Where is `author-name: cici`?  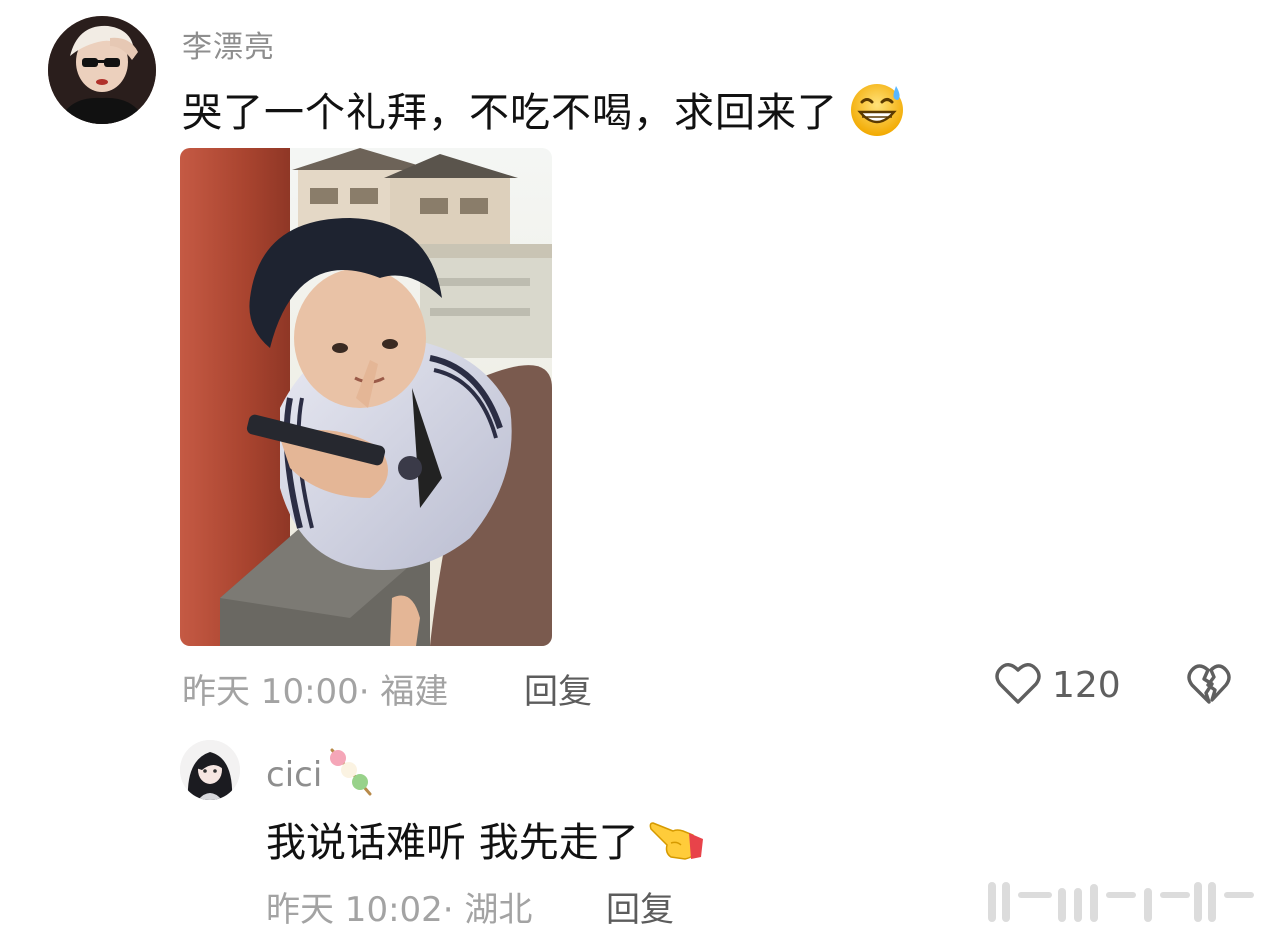
author-name: cici is located at coordinates (321, 773).